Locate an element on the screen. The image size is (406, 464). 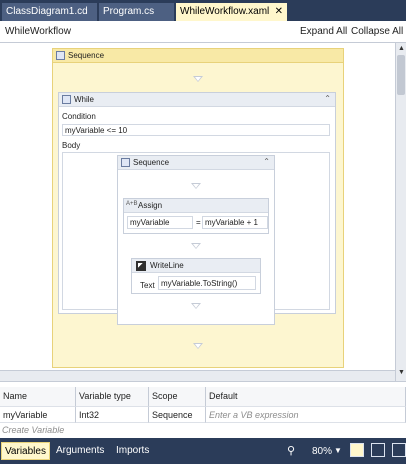
variables-grid-header: Name Variable type Scope Default is located at coordinates (203, 396).